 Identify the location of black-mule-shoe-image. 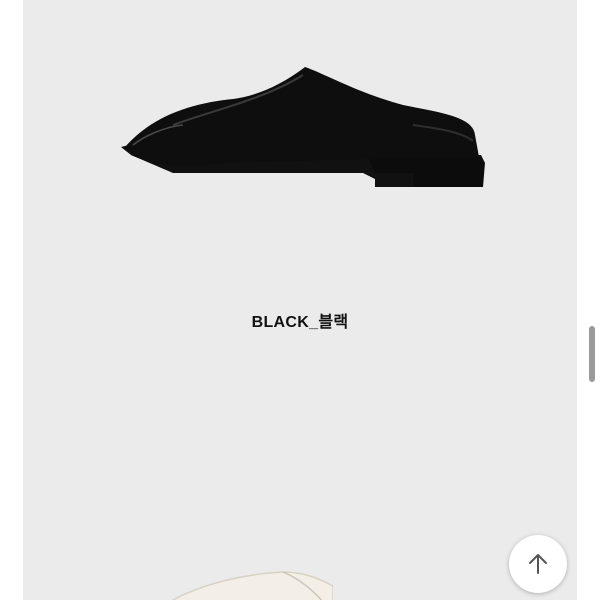
(303, 127).